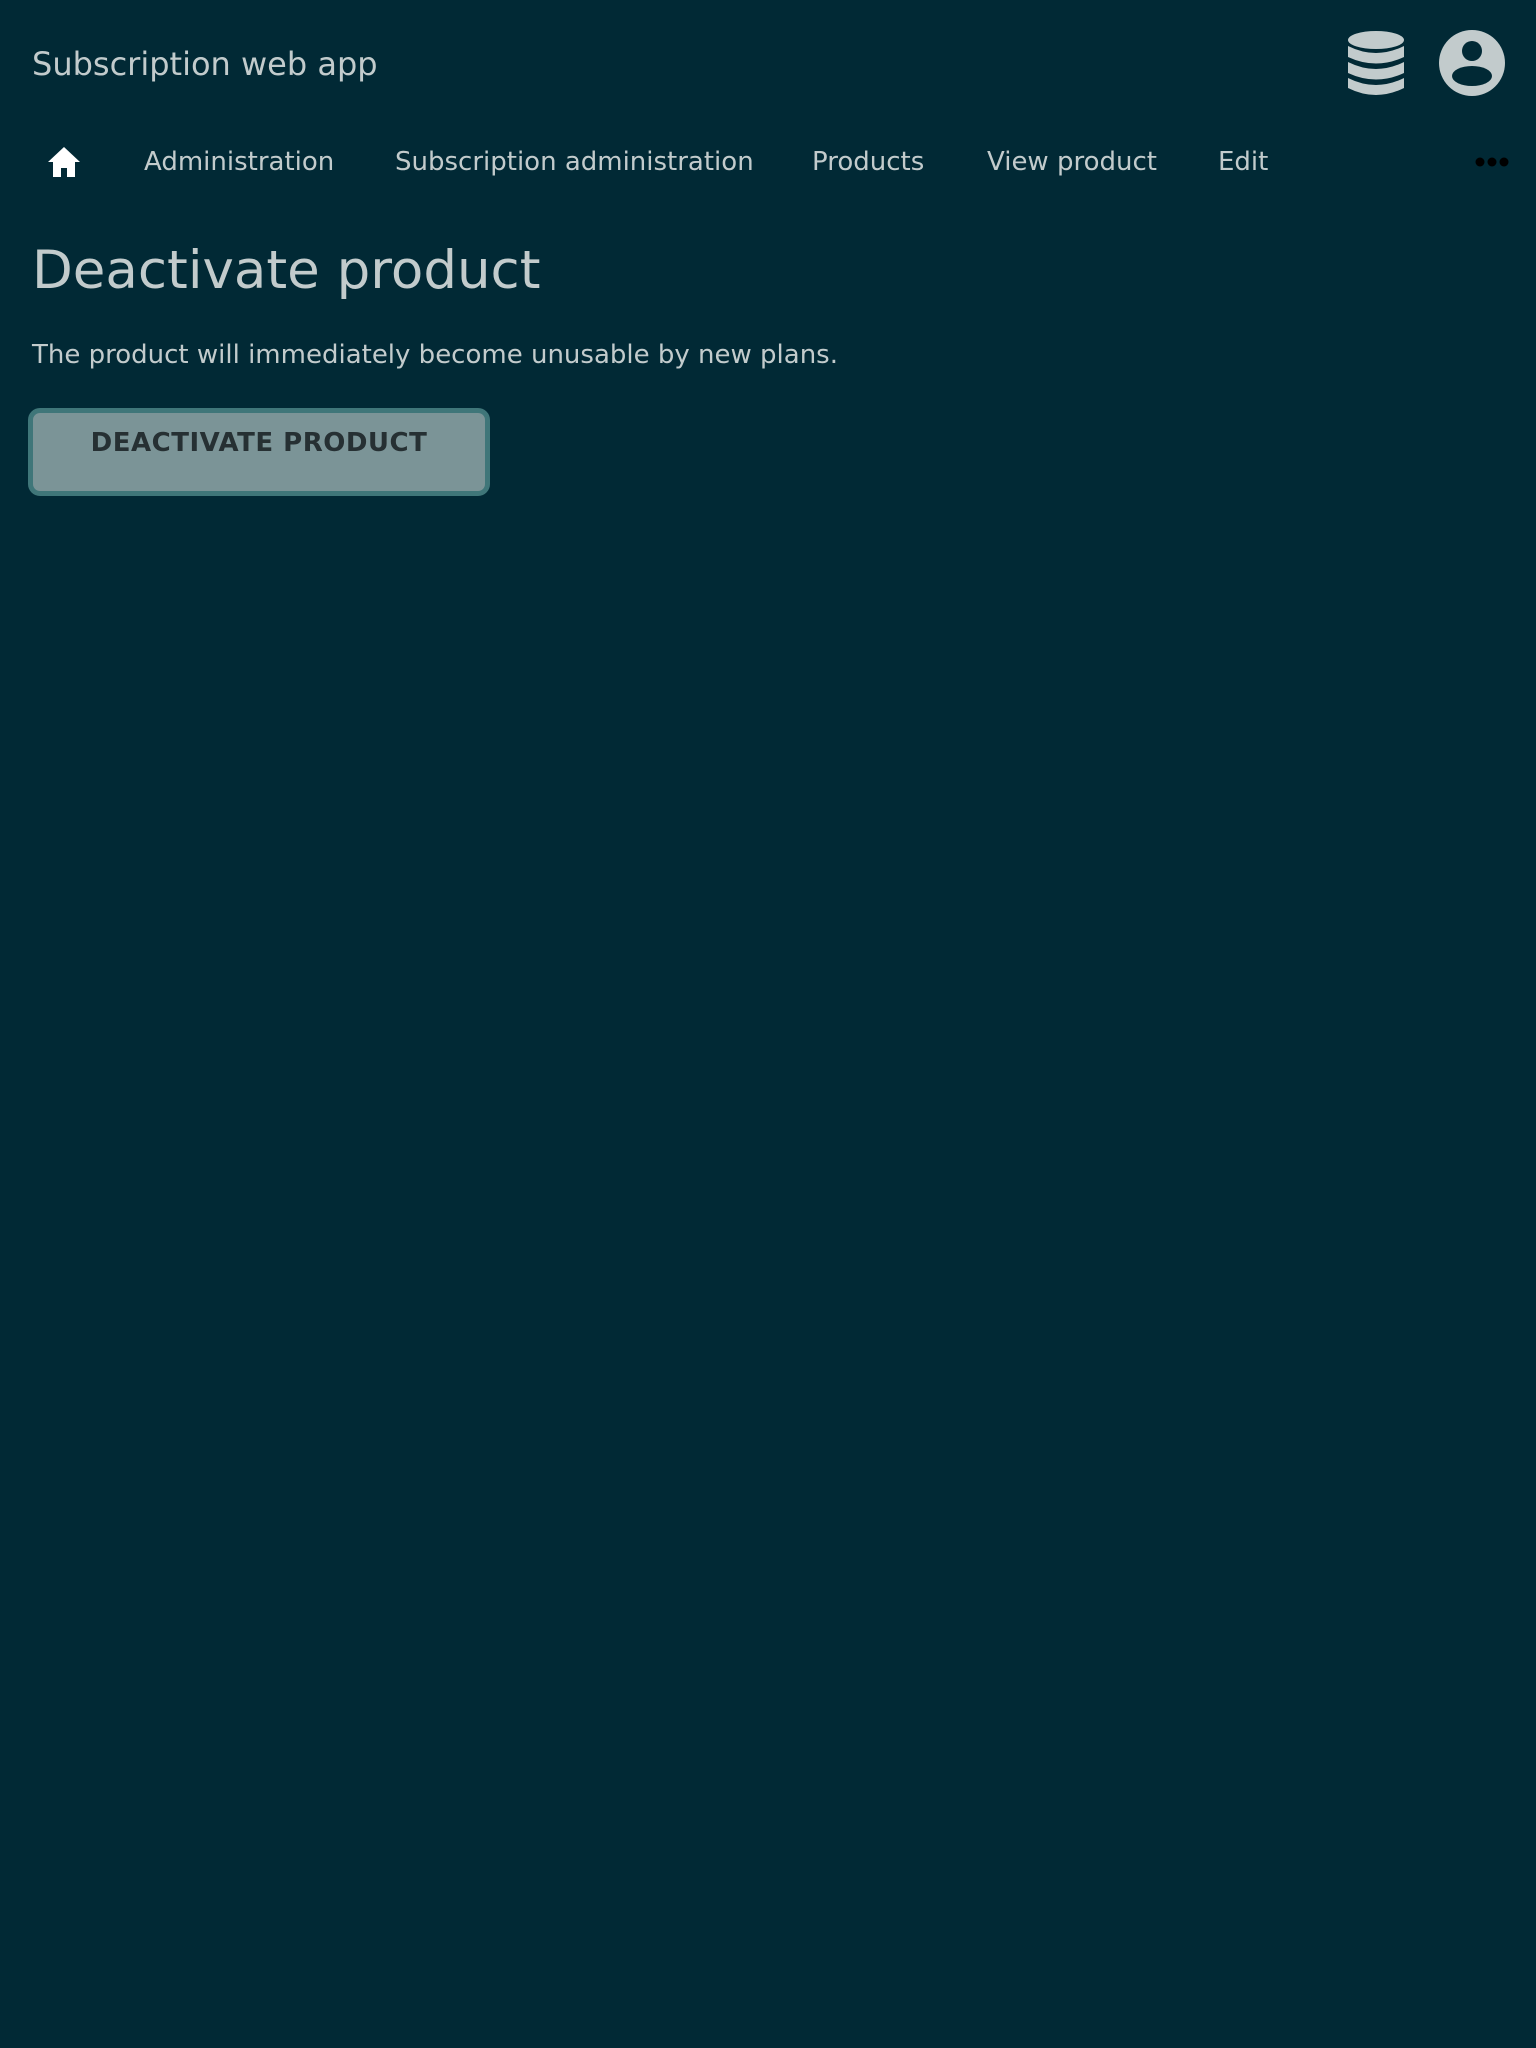 Image resolution: width=1536 pixels, height=2048 pixels. I want to click on deactivate-product-button: DEACTIVATE PRODUCT, so click(259, 452).